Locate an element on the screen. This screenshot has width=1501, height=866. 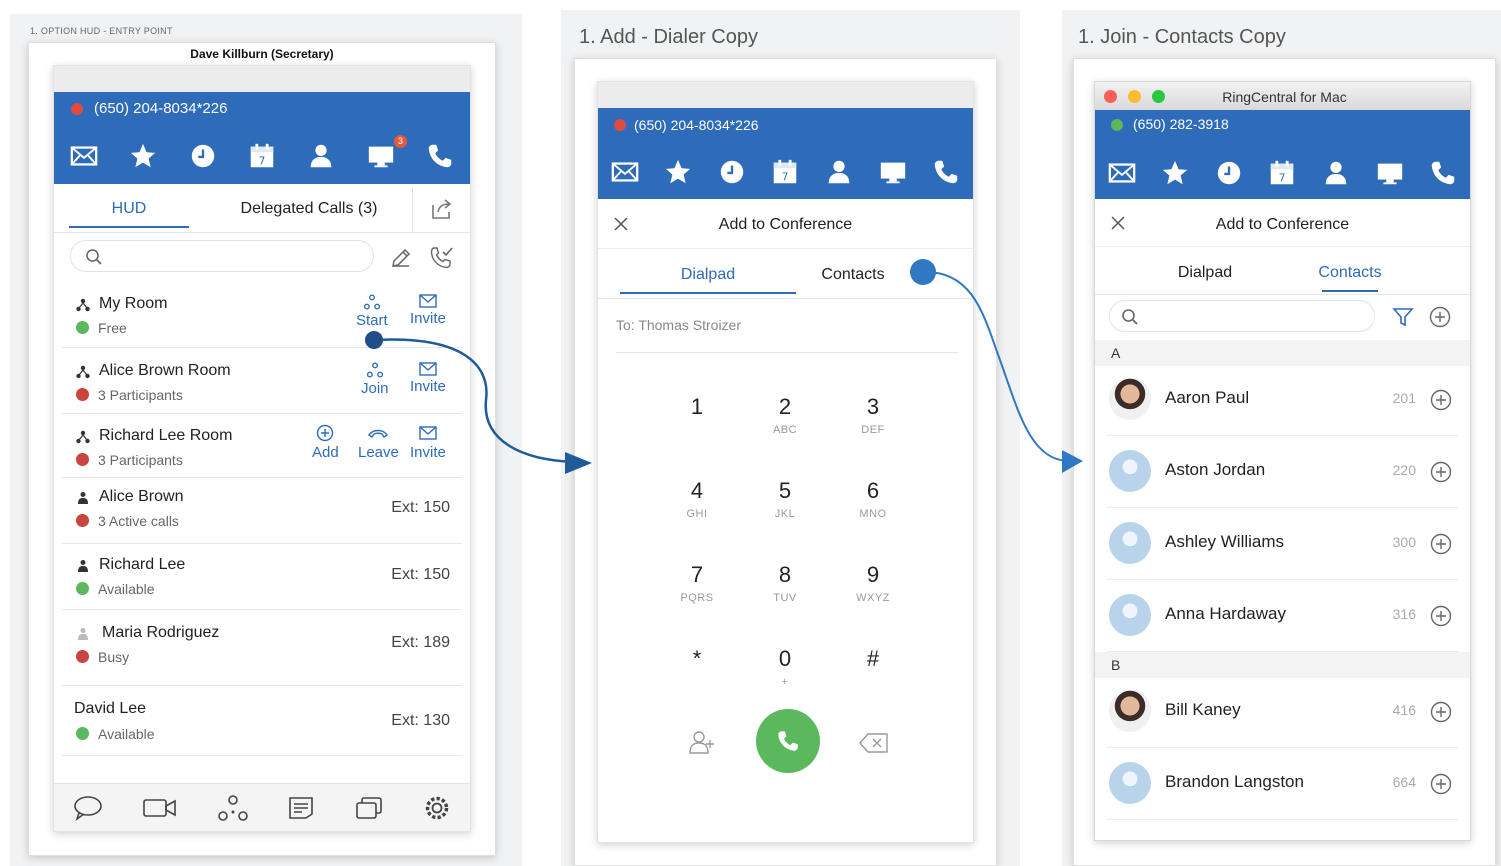
avatar-photo is located at coordinates (1130, 399).